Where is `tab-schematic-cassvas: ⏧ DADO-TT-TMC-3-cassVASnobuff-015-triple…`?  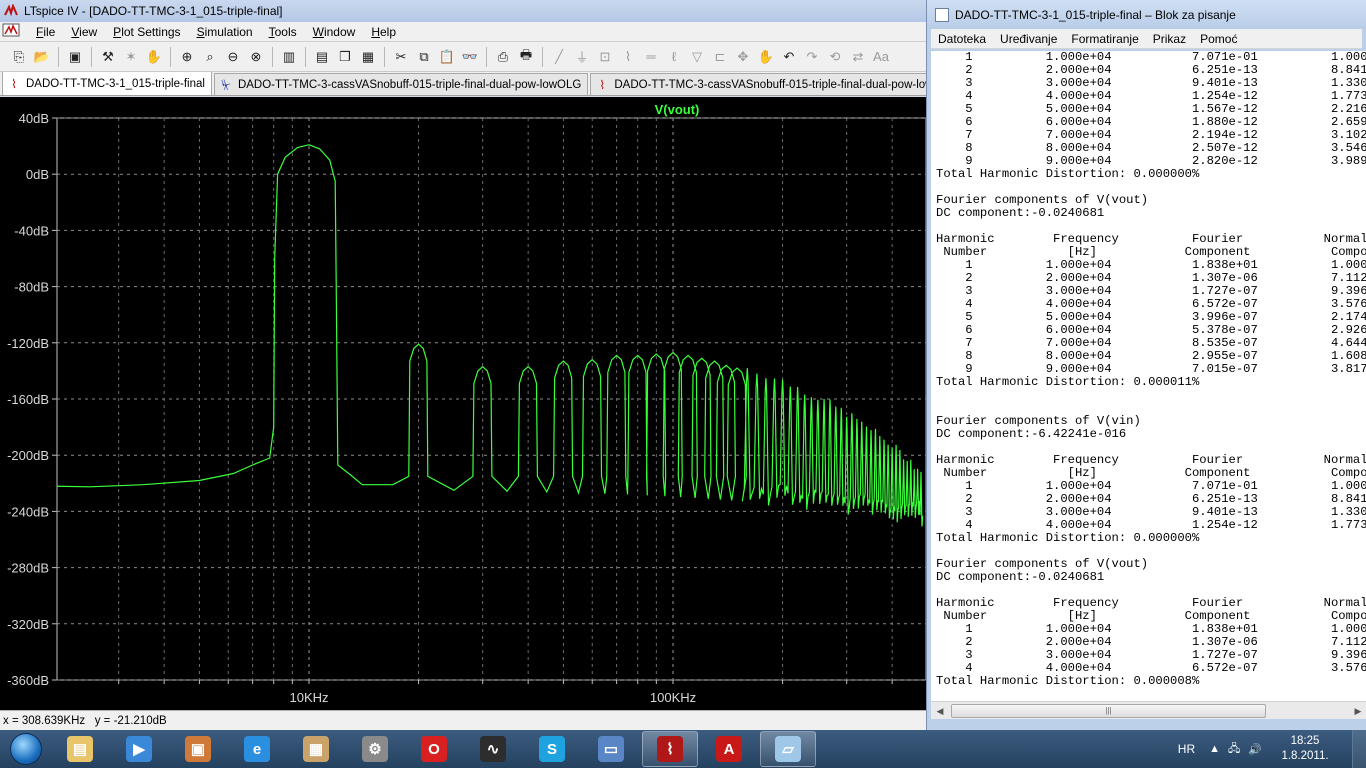 tab-schematic-cassvas: ⏧ DADO-TT-TMC-3-cassVASnobuff-015-triple… is located at coordinates (401, 84).